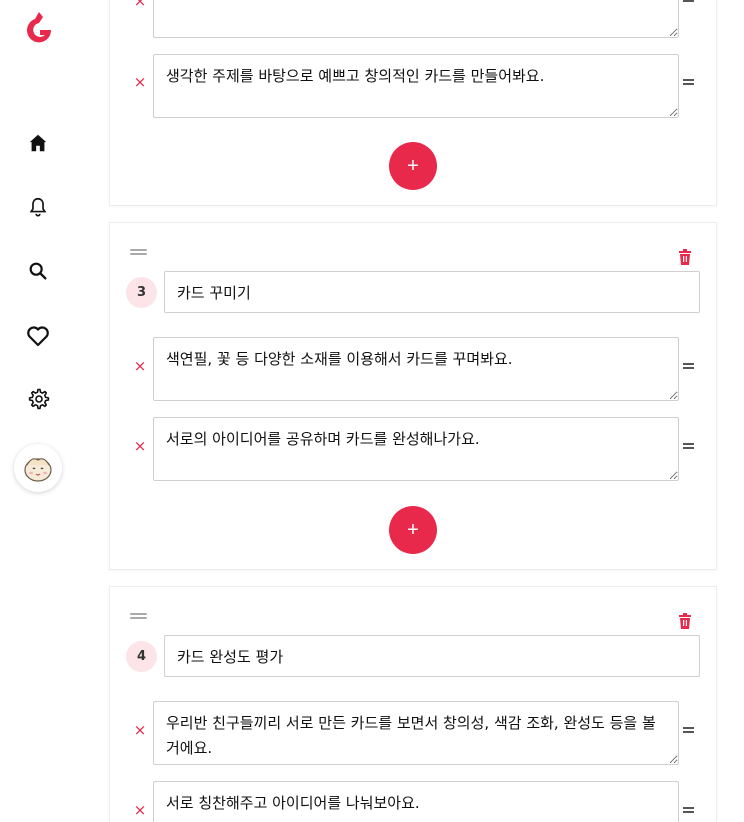 This screenshot has width=744, height=822. I want to click on logo, so click(39, 27).